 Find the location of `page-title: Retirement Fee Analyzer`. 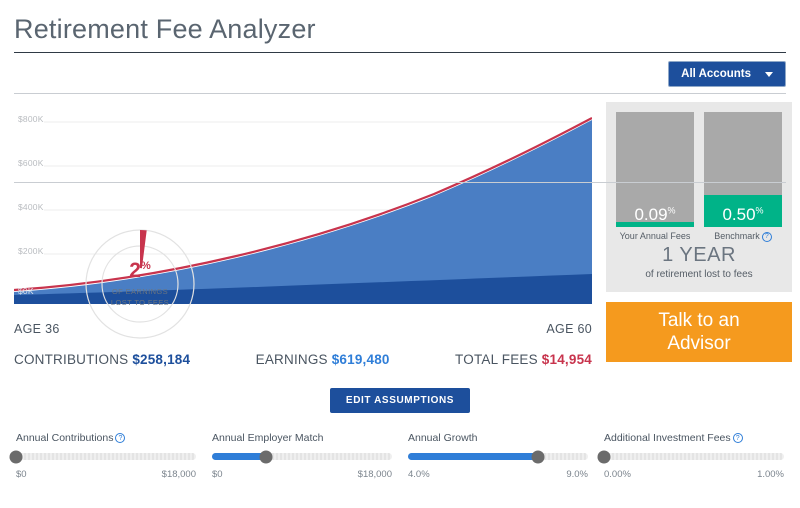

page-title: Retirement Fee Analyzer is located at coordinates (165, 29).